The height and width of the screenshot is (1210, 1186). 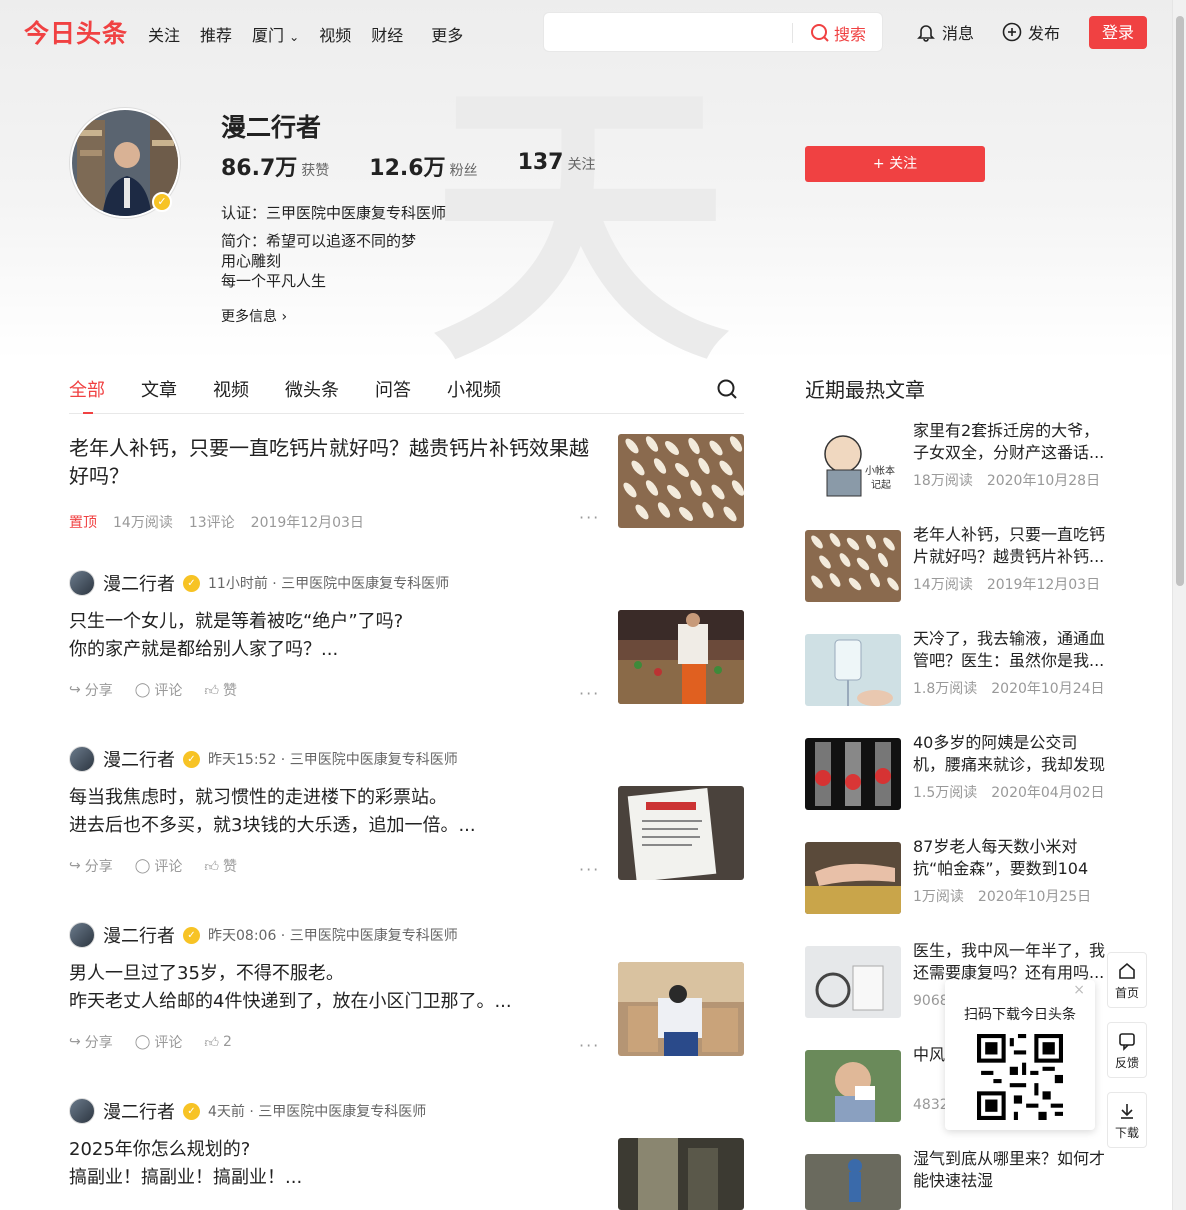 I want to click on post-author: 漫二行者 ✓ 昨天08:06 · 三甲医院中医康复专科医师, so click(x=406, y=935).